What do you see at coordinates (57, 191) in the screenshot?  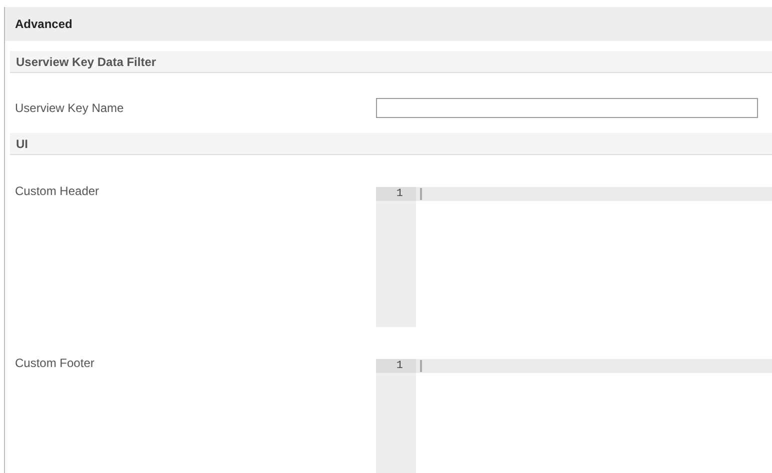 I see `field-label: Custom Header` at bounding box center [57, 191].